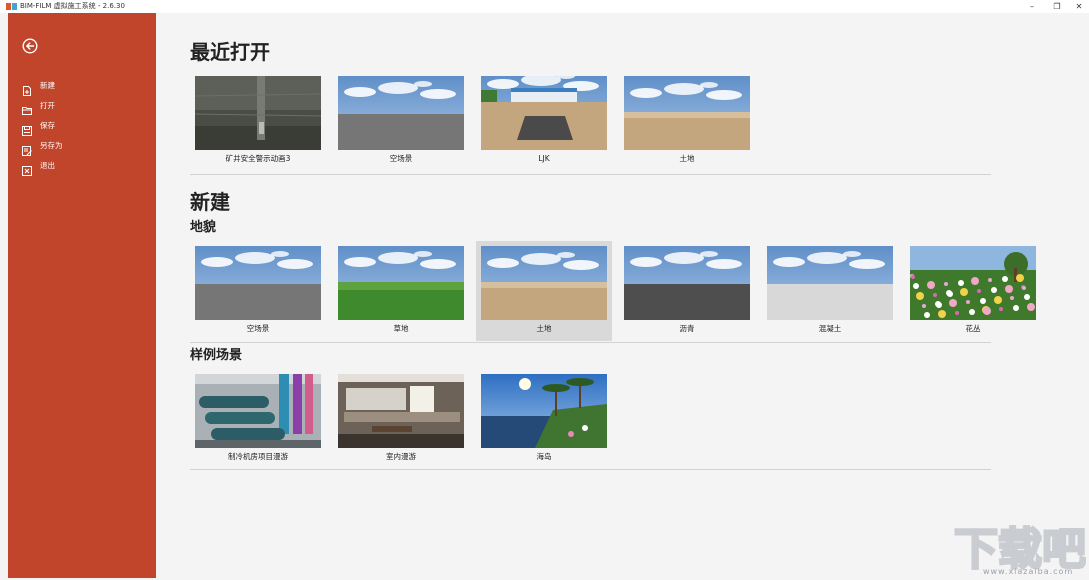  What do you see at coordinates (973, 329) in the screenshot?
I see `scene-card-label: 花丛` at bounding box center [973, 329].